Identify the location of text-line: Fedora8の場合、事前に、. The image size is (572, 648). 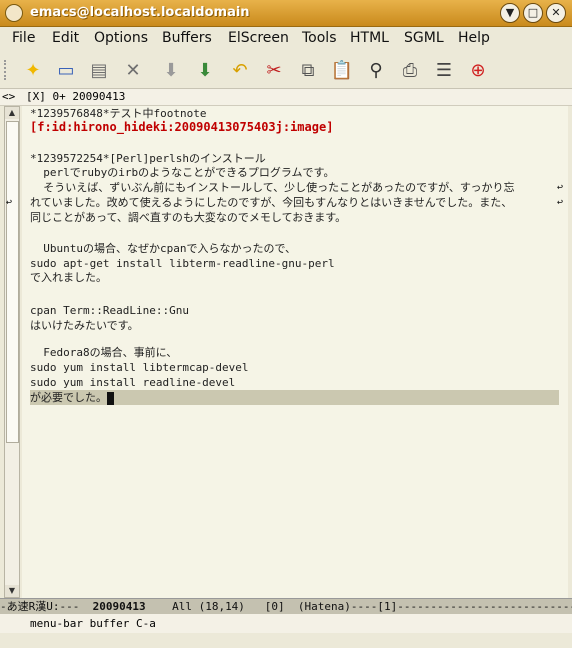
(104, 352).